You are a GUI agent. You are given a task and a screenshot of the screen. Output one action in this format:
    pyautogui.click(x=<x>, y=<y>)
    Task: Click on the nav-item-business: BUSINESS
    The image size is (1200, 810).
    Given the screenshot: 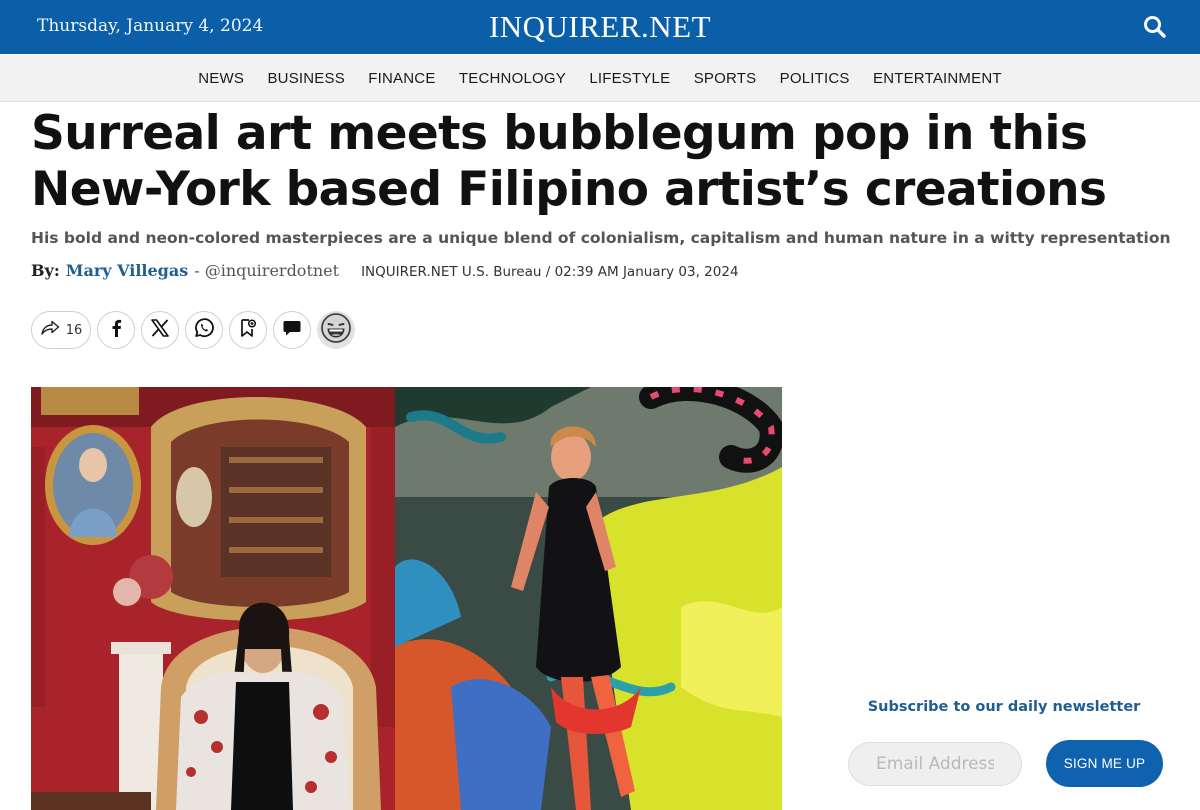 What is the action you would take?
    pyautogui.click(x=306, y=78)
    